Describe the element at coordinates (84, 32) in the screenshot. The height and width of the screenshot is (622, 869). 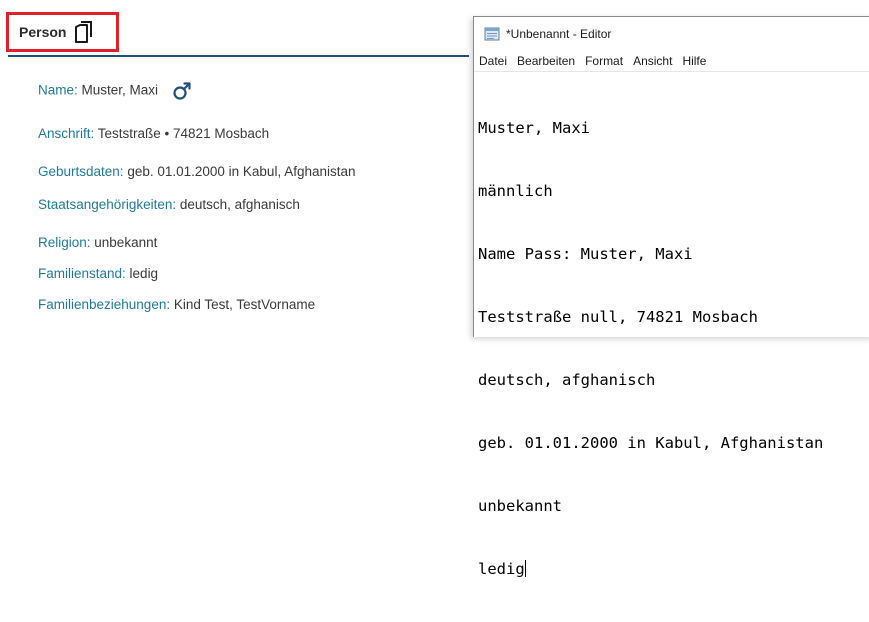
I see `copy-icon` at that location.